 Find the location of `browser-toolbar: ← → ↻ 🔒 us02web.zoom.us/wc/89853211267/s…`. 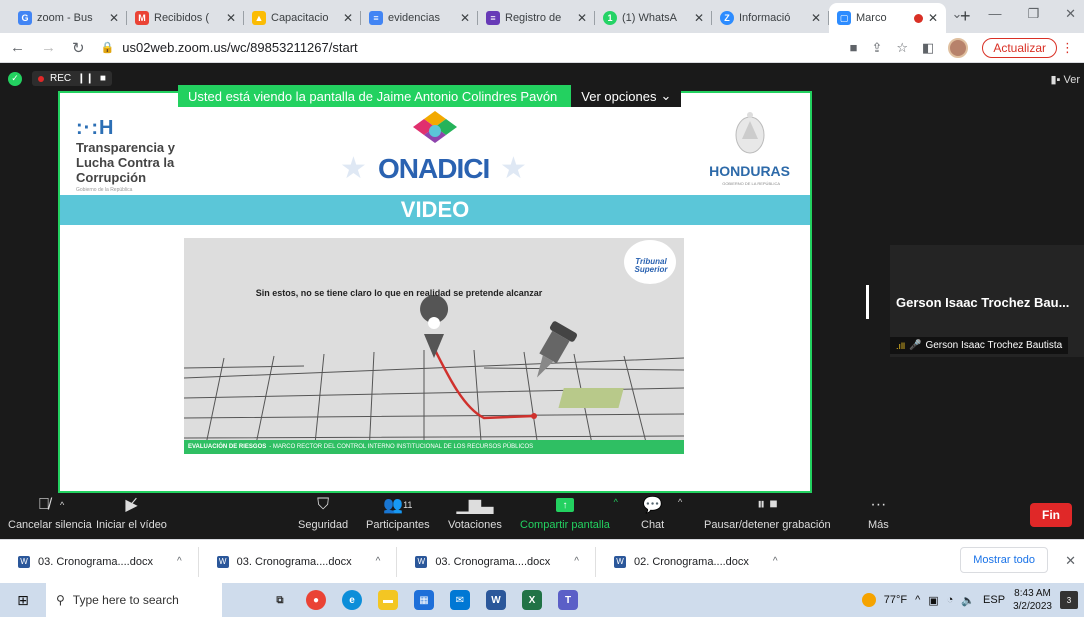

browser-toolbar: ← → ↻ 🔒 us02web.zoom.us/wc/89853211267/s… is located at coordinates (542, 48).